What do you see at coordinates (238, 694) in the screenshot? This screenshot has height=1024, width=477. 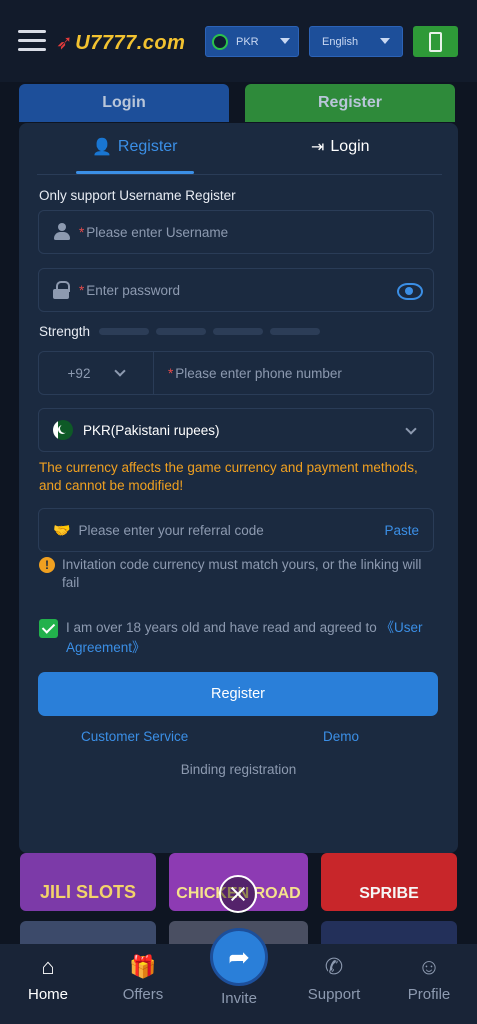 I see `register-submit-button: Register` at bounding box center [238, 694].